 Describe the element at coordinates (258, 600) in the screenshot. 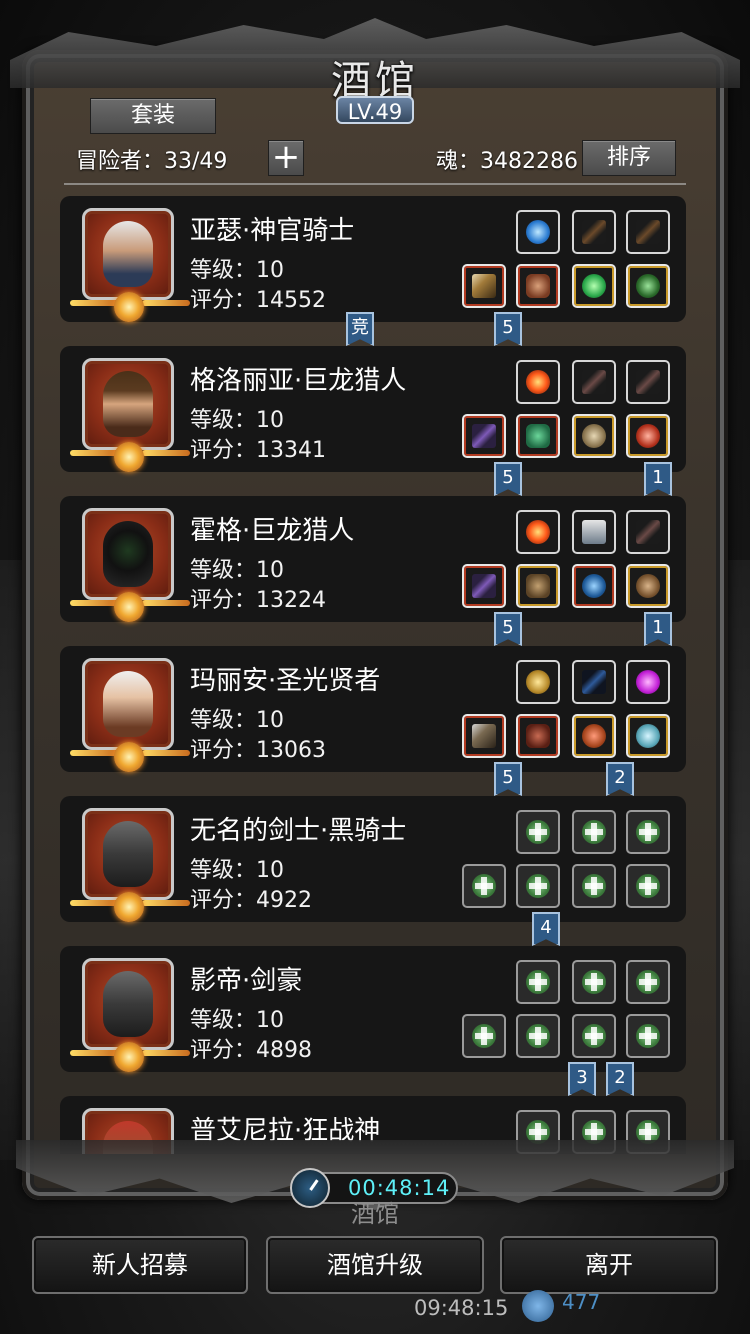

I see `hero-score: 评分：13224` at that location.